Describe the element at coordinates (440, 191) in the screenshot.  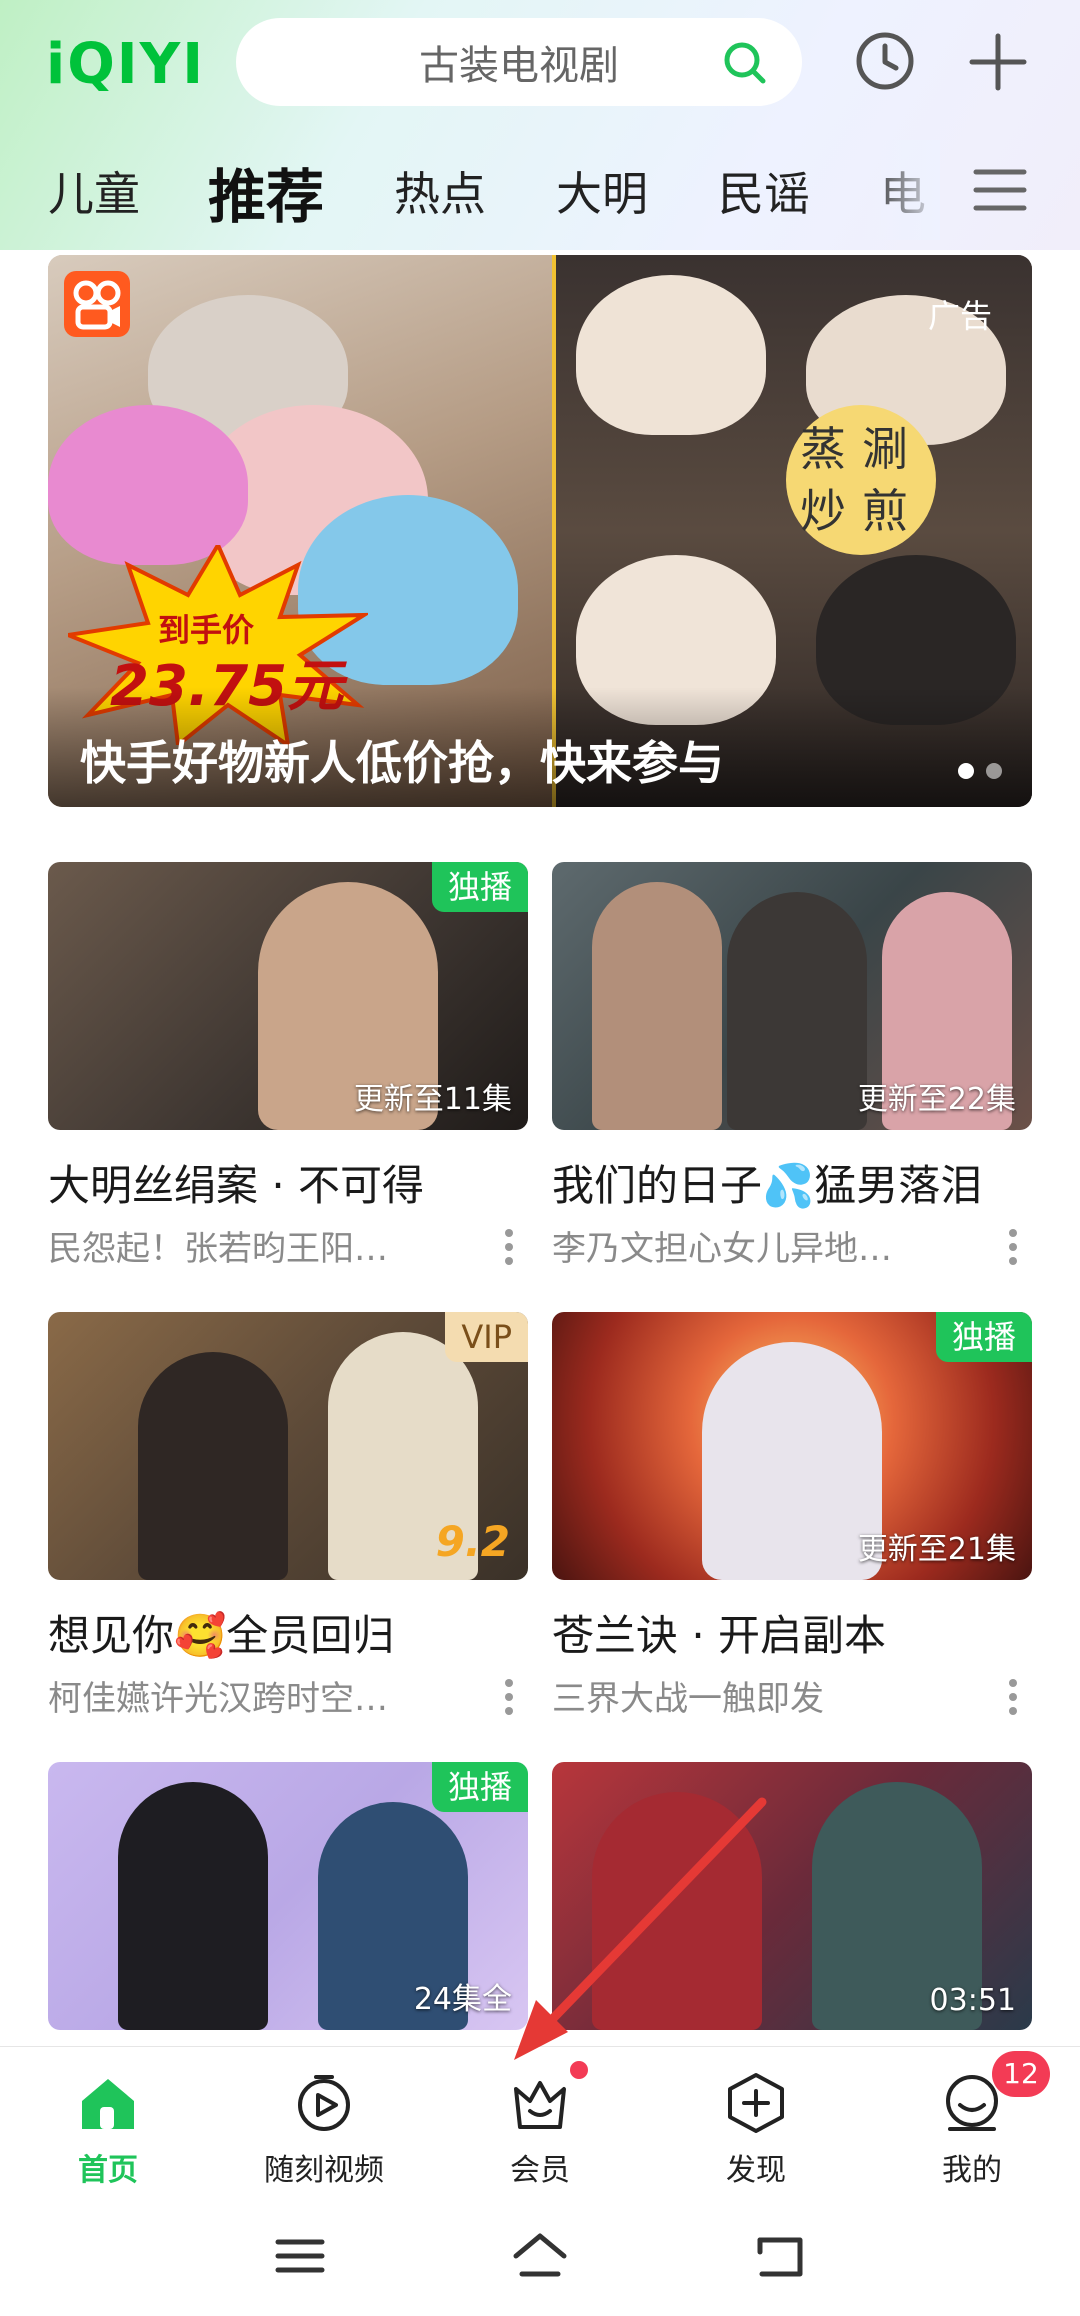
I see `tab-redian: 热点` at that location.